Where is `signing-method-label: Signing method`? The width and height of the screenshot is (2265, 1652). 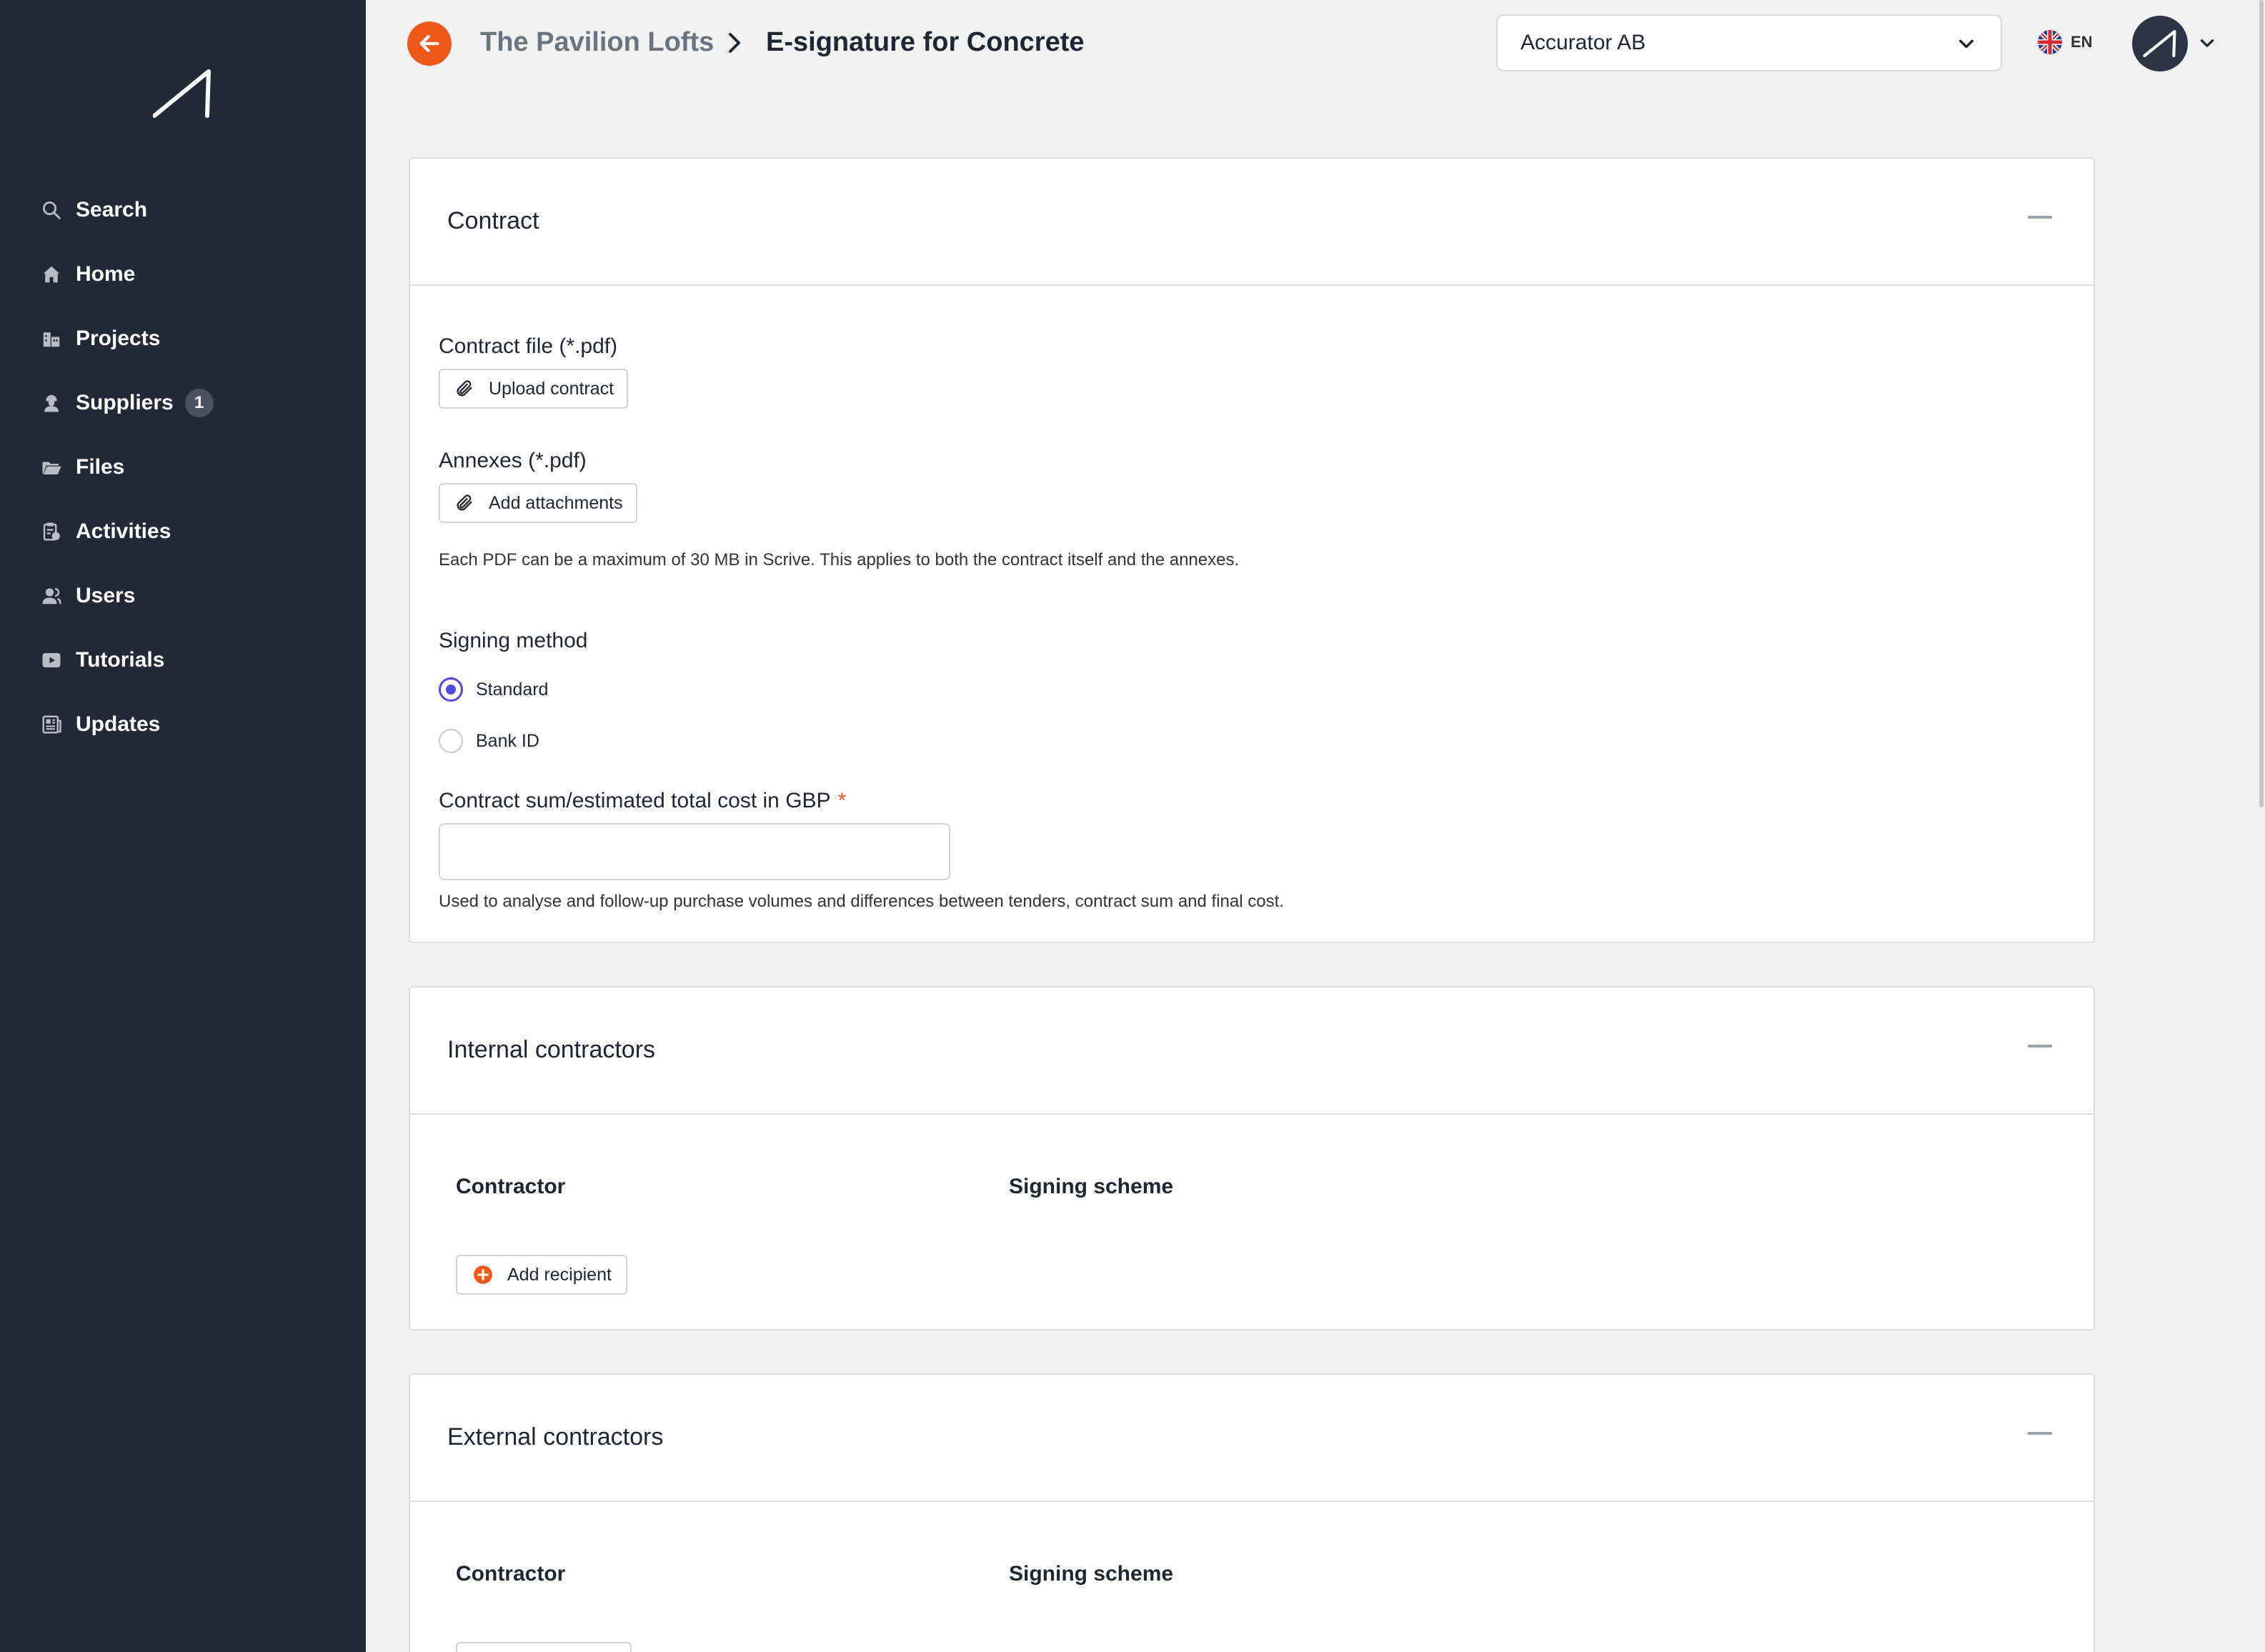
signing-method-label: Signing method is located at coordinates (513, 640).